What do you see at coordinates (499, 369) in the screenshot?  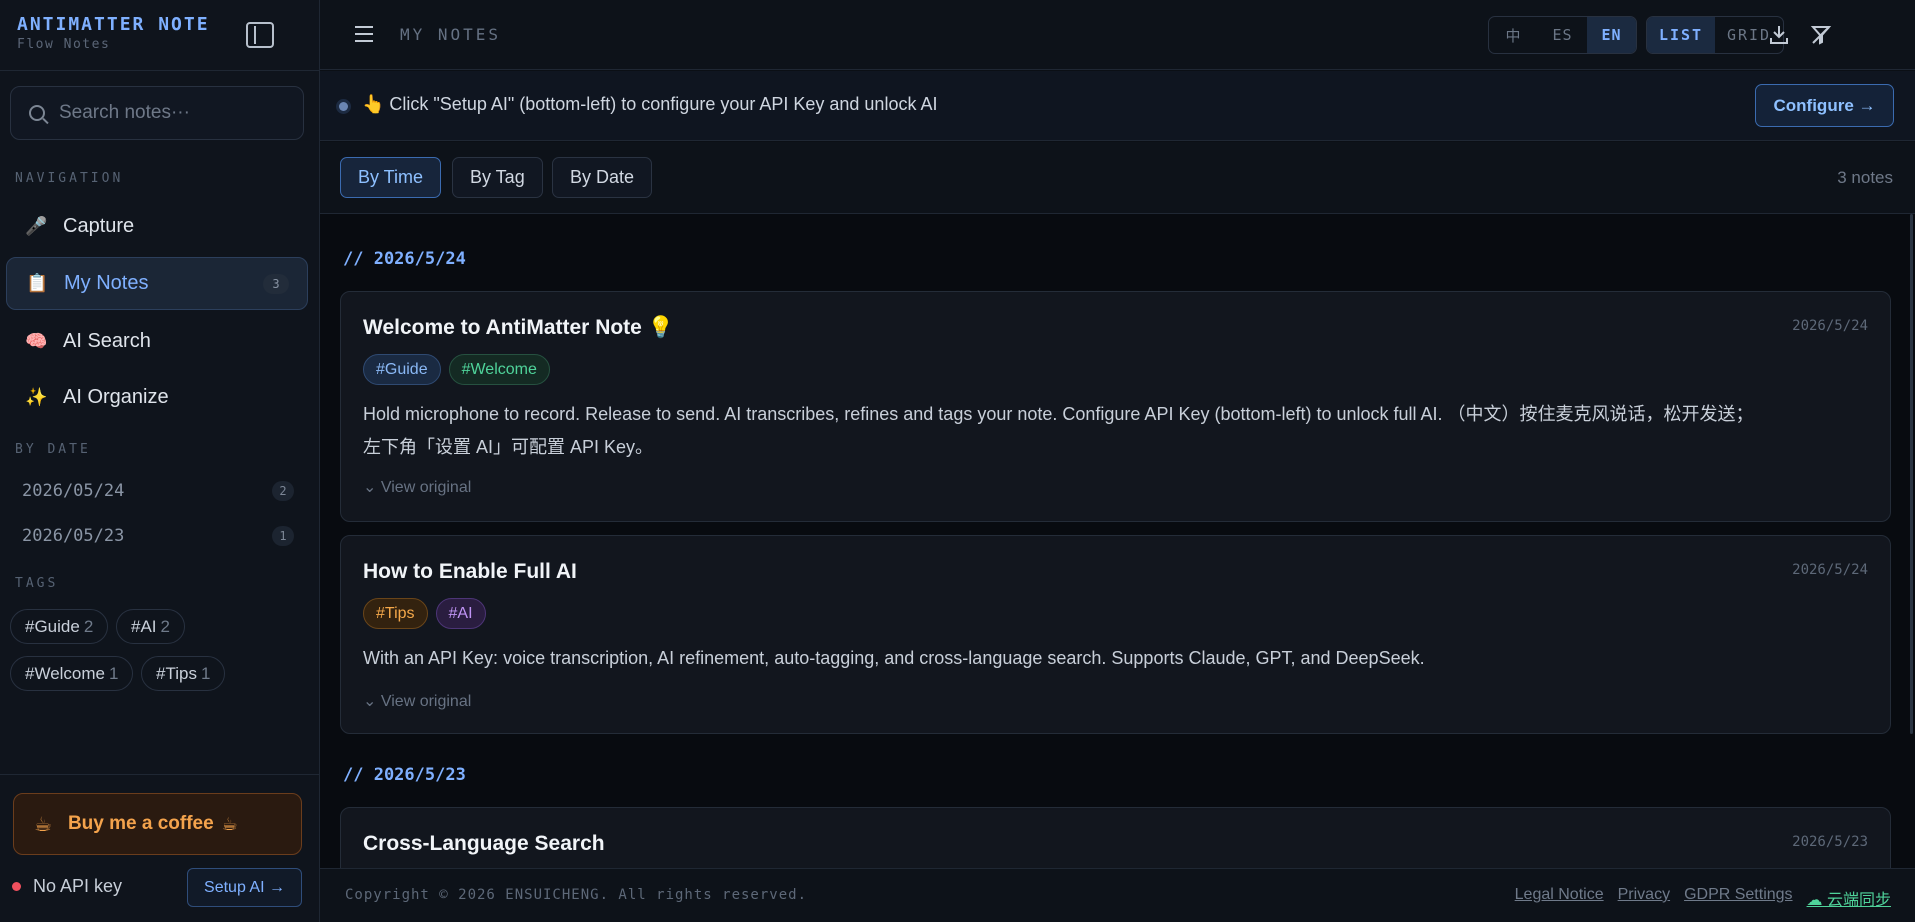 I see `tag-pill-welcome: #Welcome` at bounding box center [499, 369].